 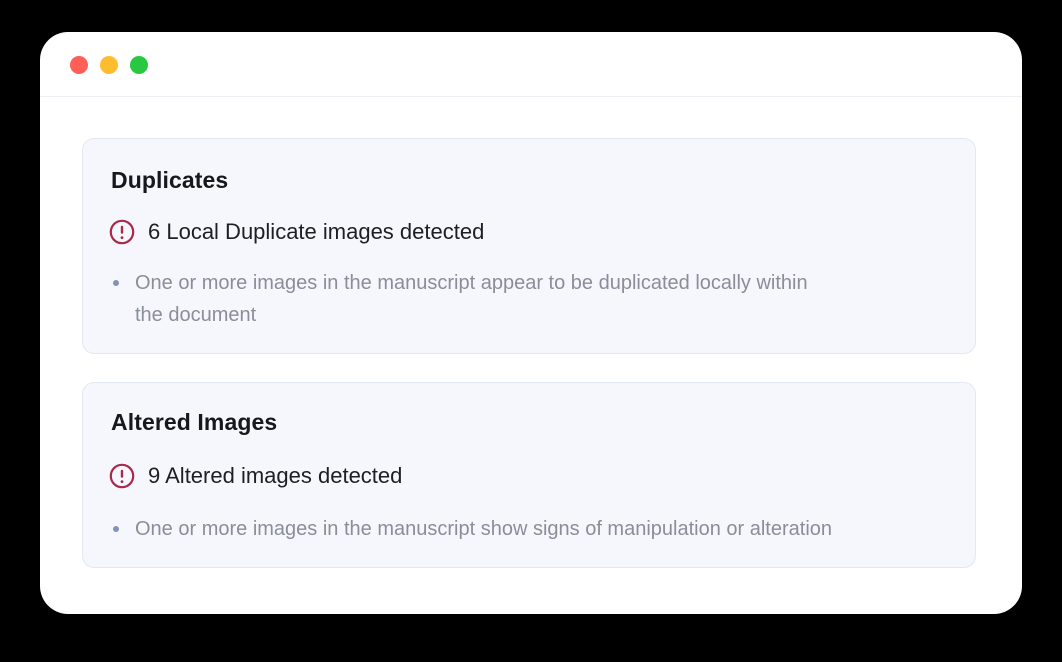 What do you see at coordinates (170, 180) in the screenshot?
I see `section-title: Duplicates` at bounding box center [170, 180].